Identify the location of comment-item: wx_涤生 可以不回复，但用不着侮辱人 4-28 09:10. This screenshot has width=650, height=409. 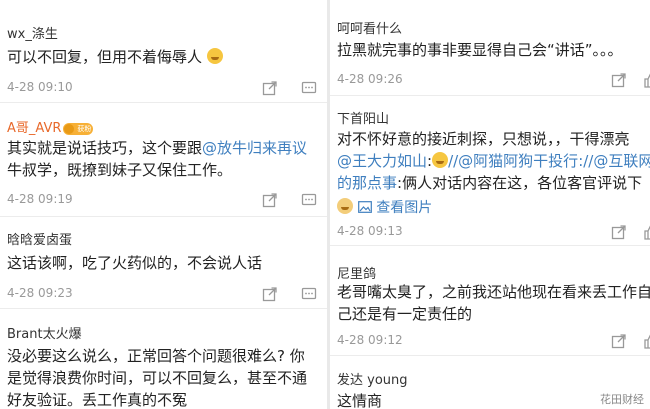
(163, 51).